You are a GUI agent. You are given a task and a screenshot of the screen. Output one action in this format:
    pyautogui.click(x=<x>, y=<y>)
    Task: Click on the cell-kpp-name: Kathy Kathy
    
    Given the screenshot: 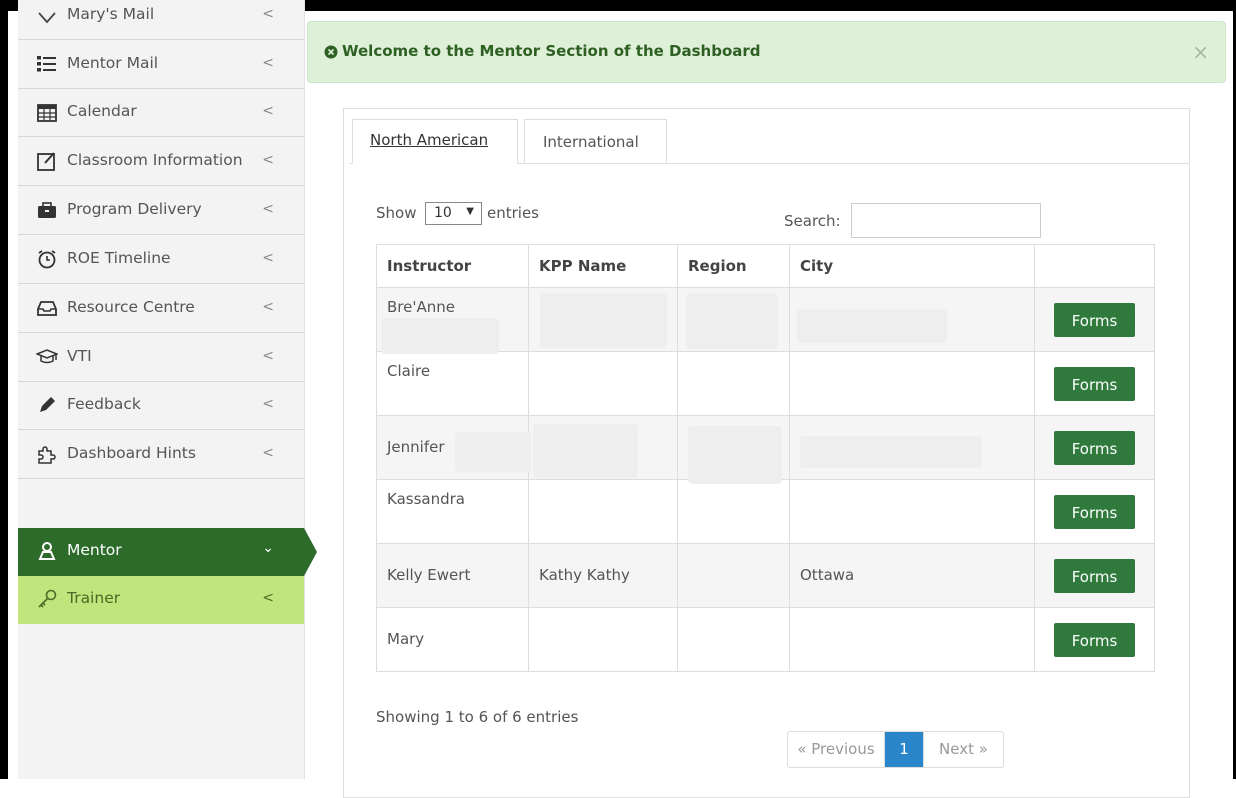 What is the action you would take?
    pyautogui.click(x=603, y=575)
    